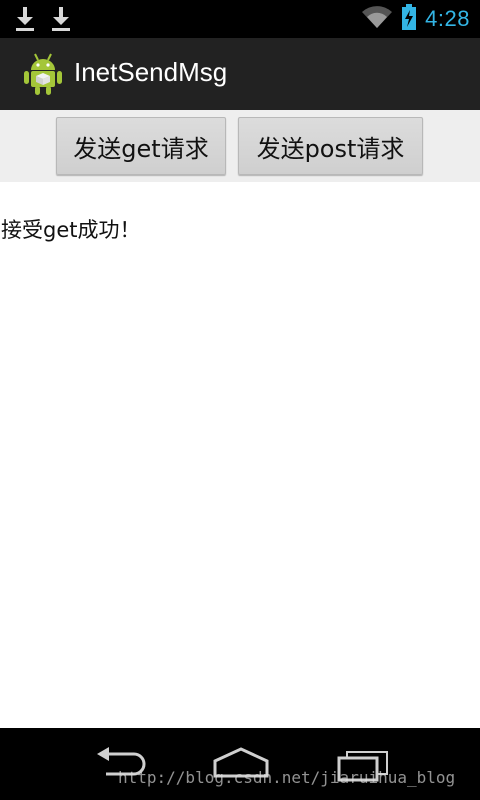  Describe the element at coordinates (151, 72) in the screenshot. I see `app-title: InetSendMsg` at that location.